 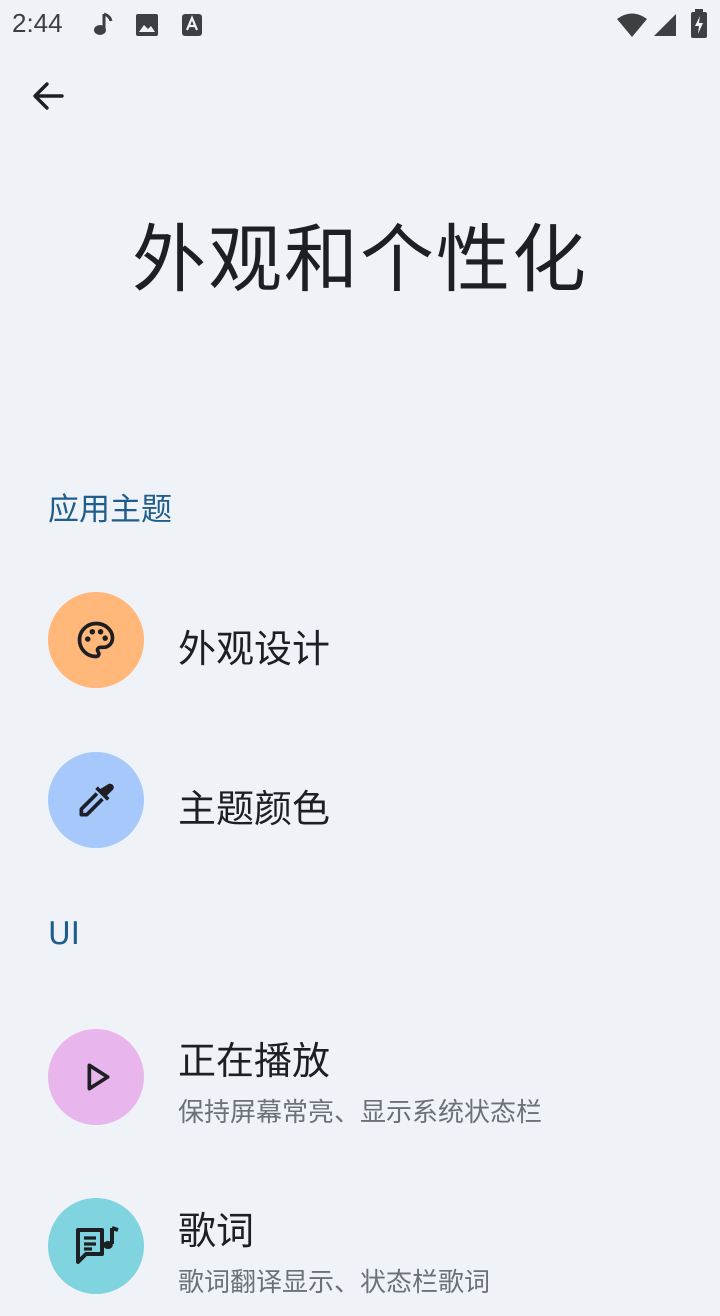 What do you see at coordinates (334, 1283) in the screenshot?
I see `settings-item-subtitle: 歌词翻译显示、状态栏歌词` at bounding box center [334, 1283].